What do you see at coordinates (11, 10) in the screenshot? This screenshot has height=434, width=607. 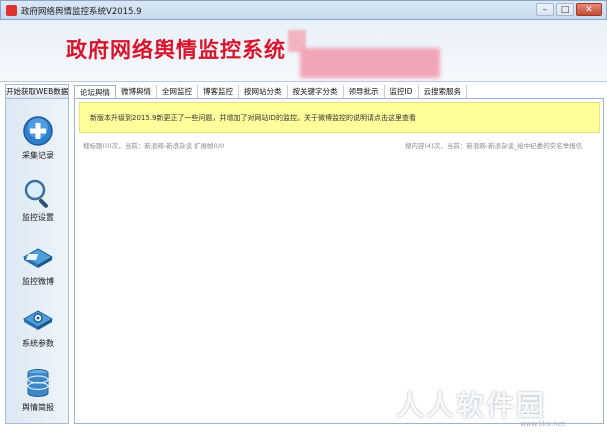 I see `app-icon` at bounding box center [11, 10].